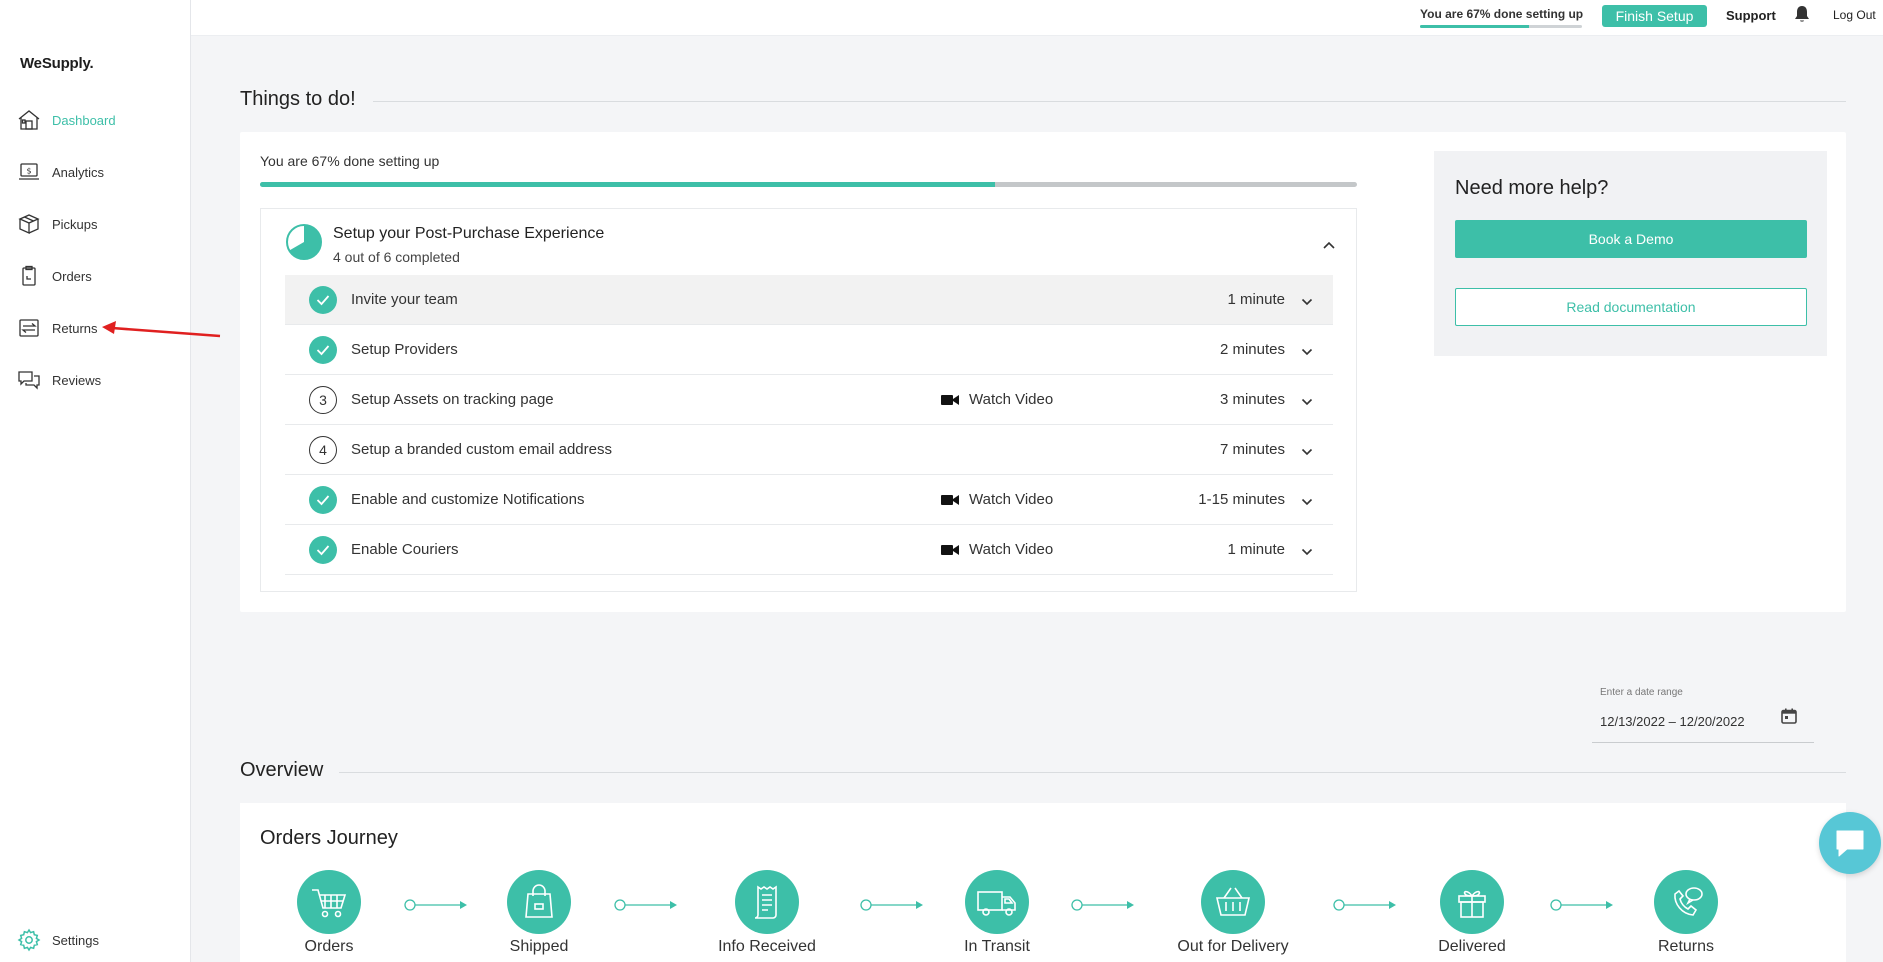  What do you see at coordinates (161, 329) in the screenshot?
I see `annotation-arrow` at bounding box center [161, 329].